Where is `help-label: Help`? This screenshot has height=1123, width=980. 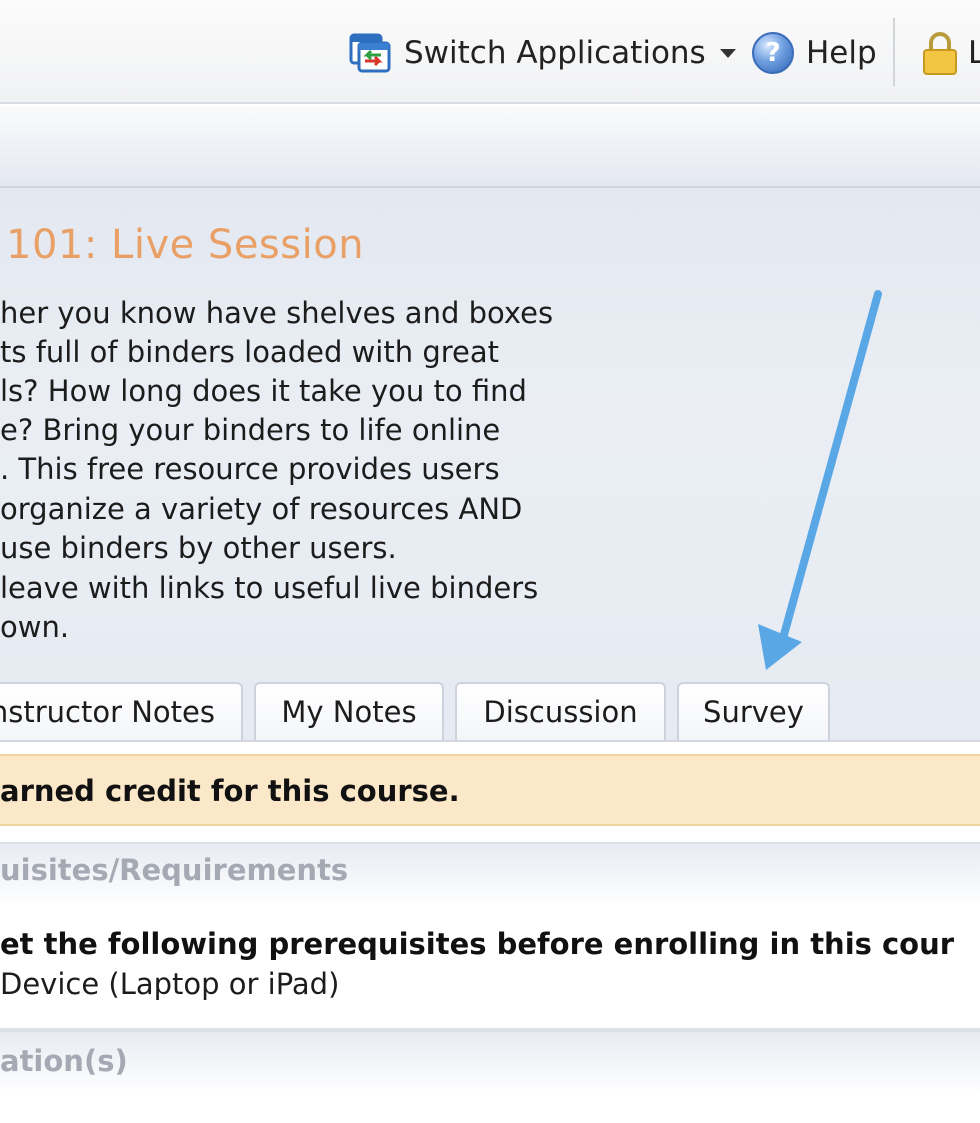
help-label: Help is located at coordinates (841, 53).